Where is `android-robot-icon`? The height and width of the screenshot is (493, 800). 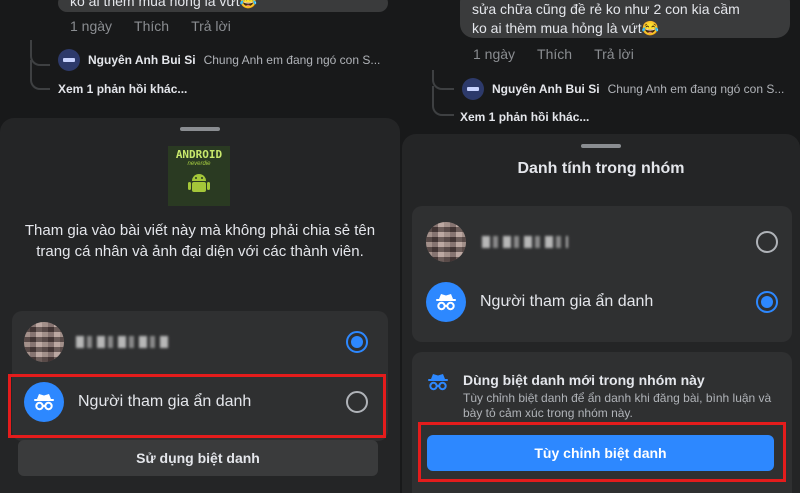
android-robot-icon is located at coordinates (199, 183).